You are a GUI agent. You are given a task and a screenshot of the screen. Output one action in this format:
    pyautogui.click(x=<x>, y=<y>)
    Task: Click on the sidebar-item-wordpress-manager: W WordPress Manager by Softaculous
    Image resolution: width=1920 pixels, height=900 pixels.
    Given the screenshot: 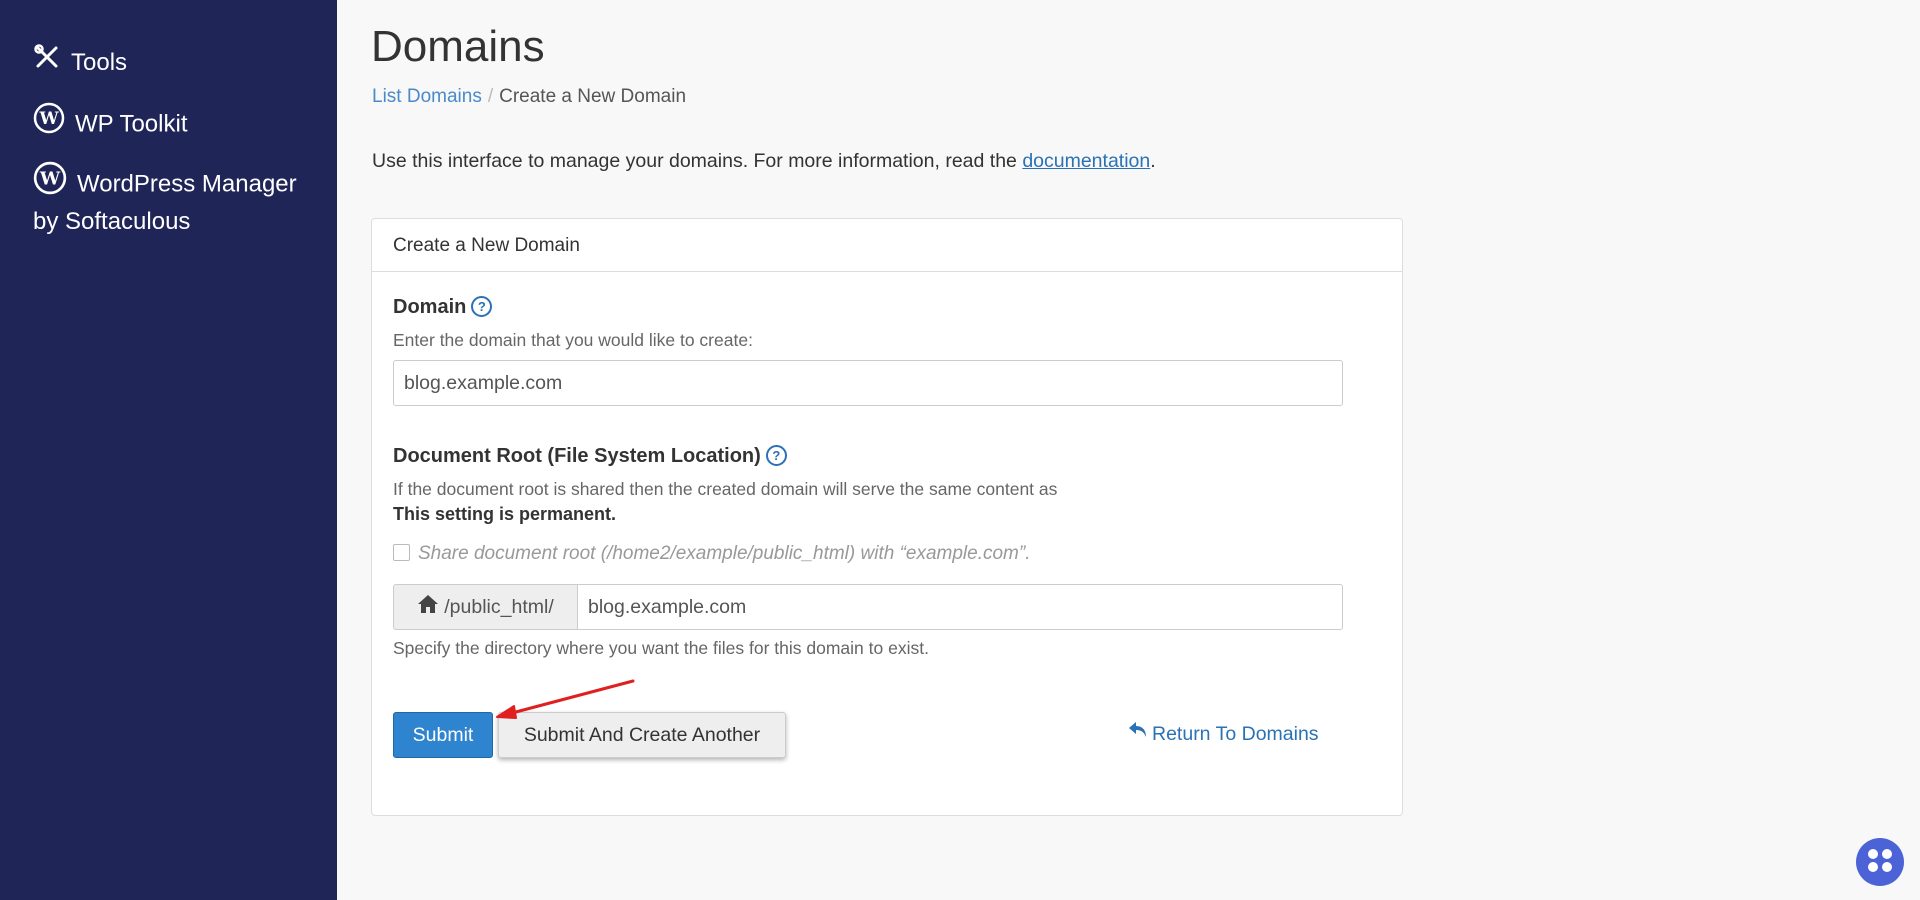 What is the action you would take?
    pyautogui.click(x=173, y=200)
    